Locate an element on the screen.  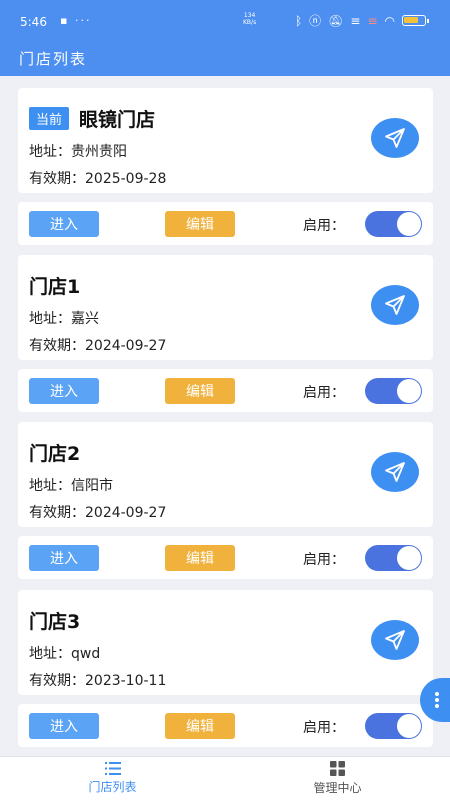
address-value: 信阳市 is located at coordinates (92, 486).